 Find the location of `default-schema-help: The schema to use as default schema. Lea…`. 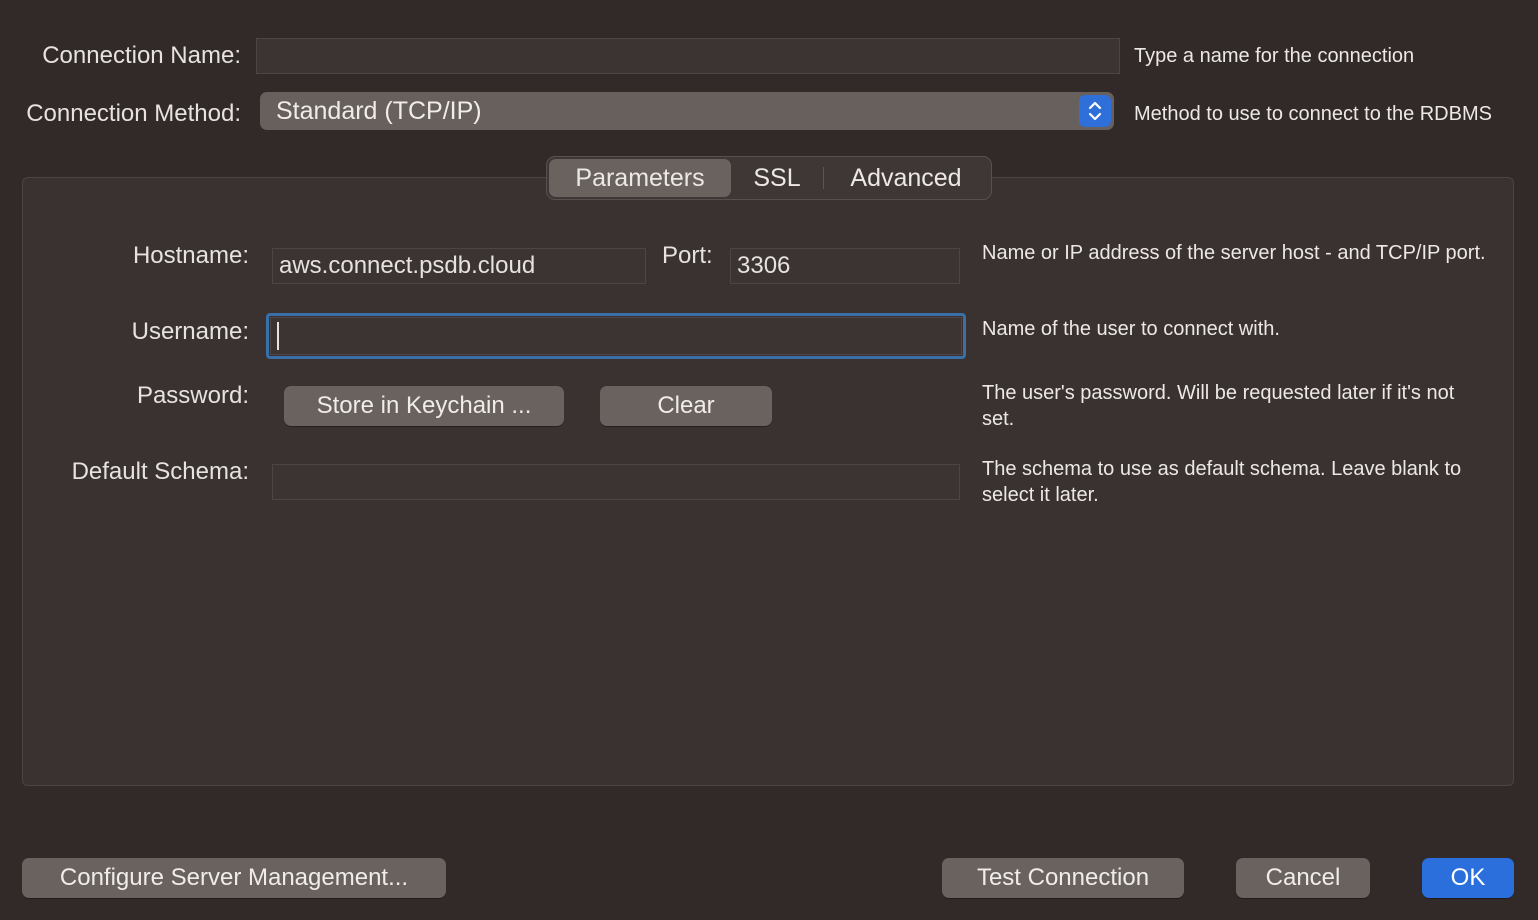

default-schema-help: The schema to use as default schema. Lea… is located at coordinates (1222, 482).